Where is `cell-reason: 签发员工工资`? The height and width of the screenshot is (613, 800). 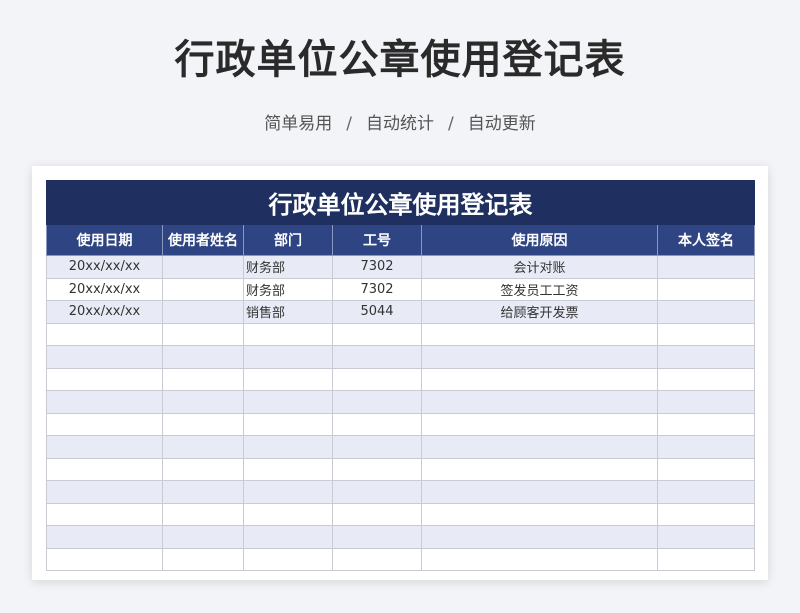 cell-reason: 签发员工工资 is located at coordinates (539, 289).